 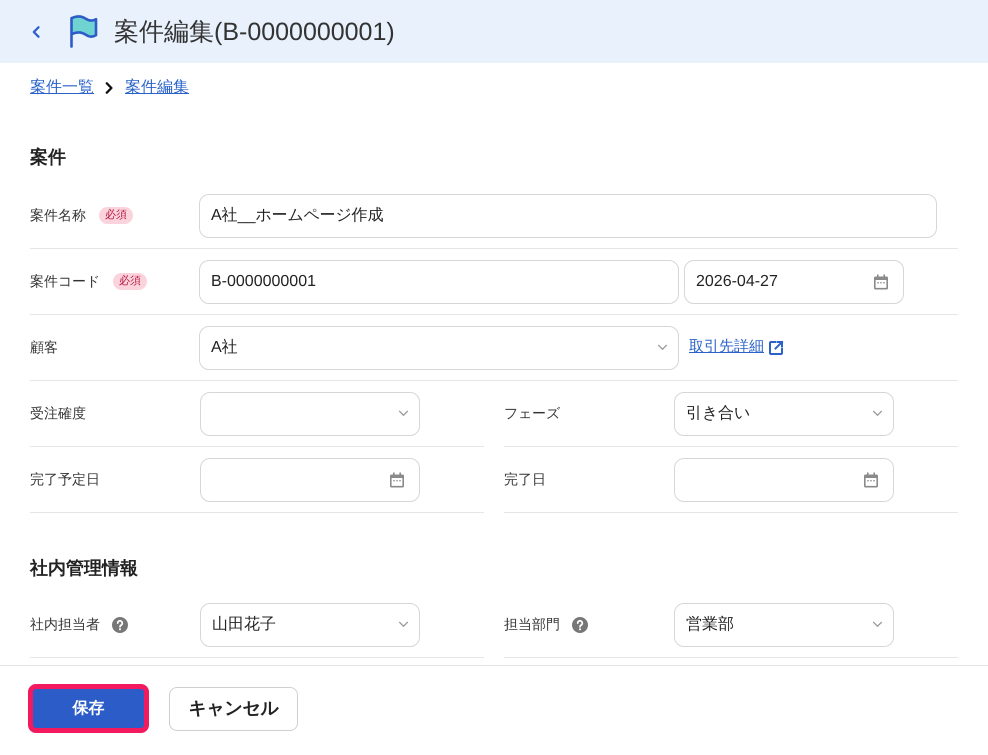 I want to click on save-button: 保存, so click(x=88, y=708).